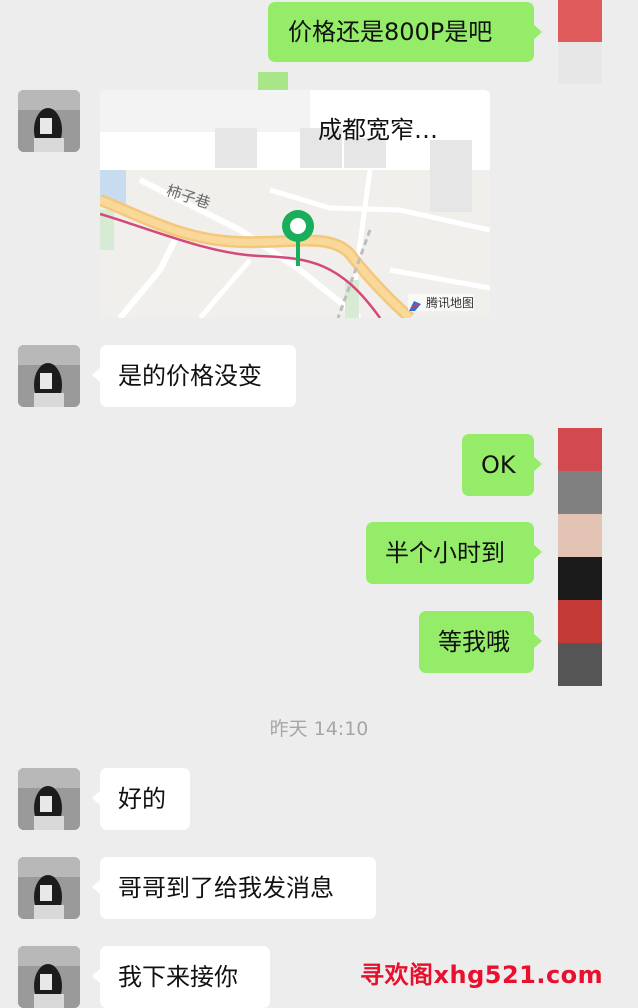 This screenshot has height=1008, width=638. What do you see at coordinates (390, 32) in the screenshot?
I see `message-text: 价格还是800P是吧` at bounding box center [390, 32].